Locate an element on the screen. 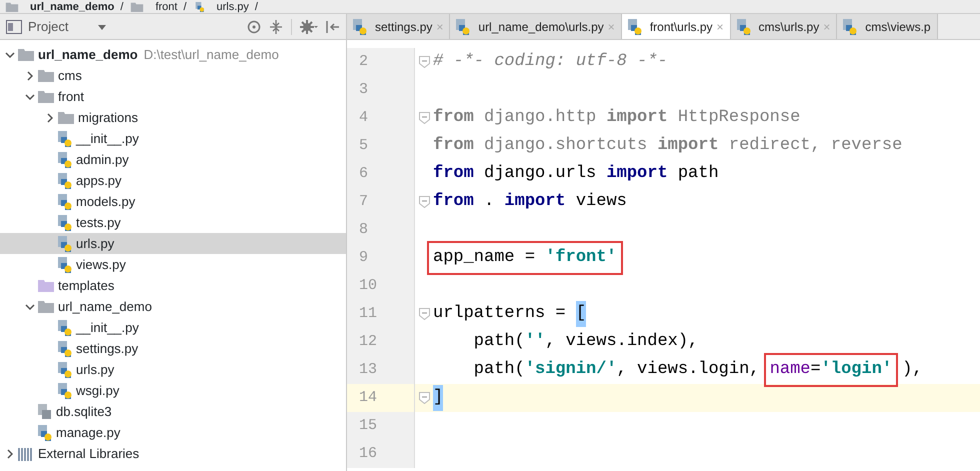 The image size is (980, 471). line-number: 11 is located at coordinates (368, 314).